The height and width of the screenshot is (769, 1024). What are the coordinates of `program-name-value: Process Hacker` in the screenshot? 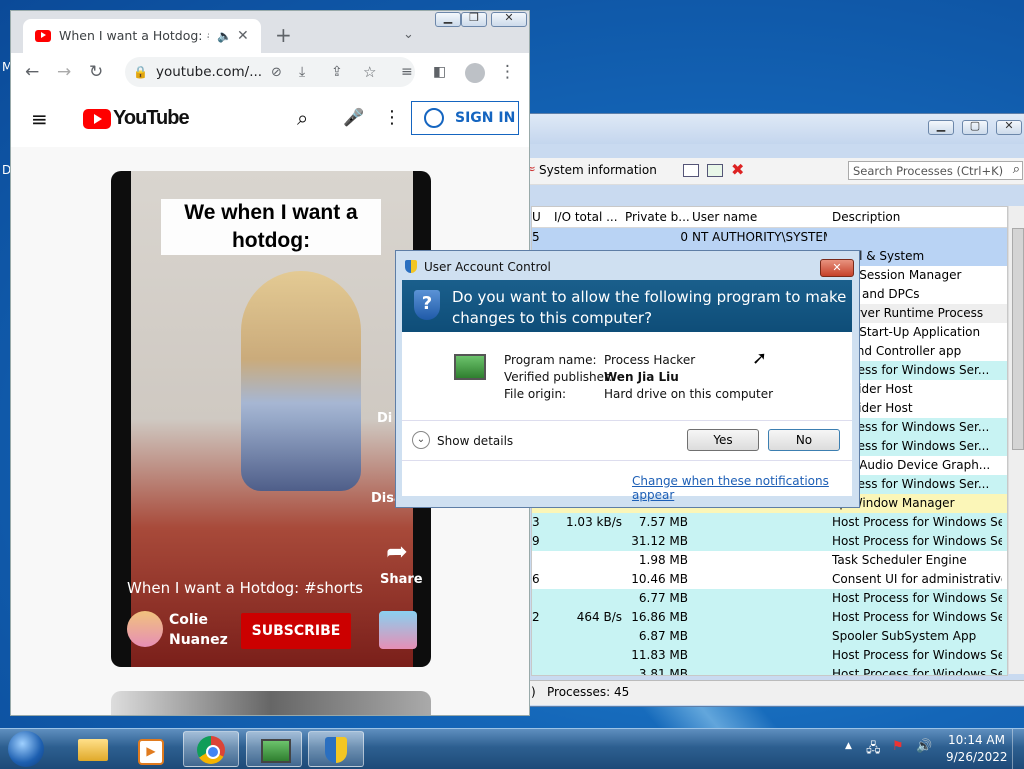 It's located at (650, 360).